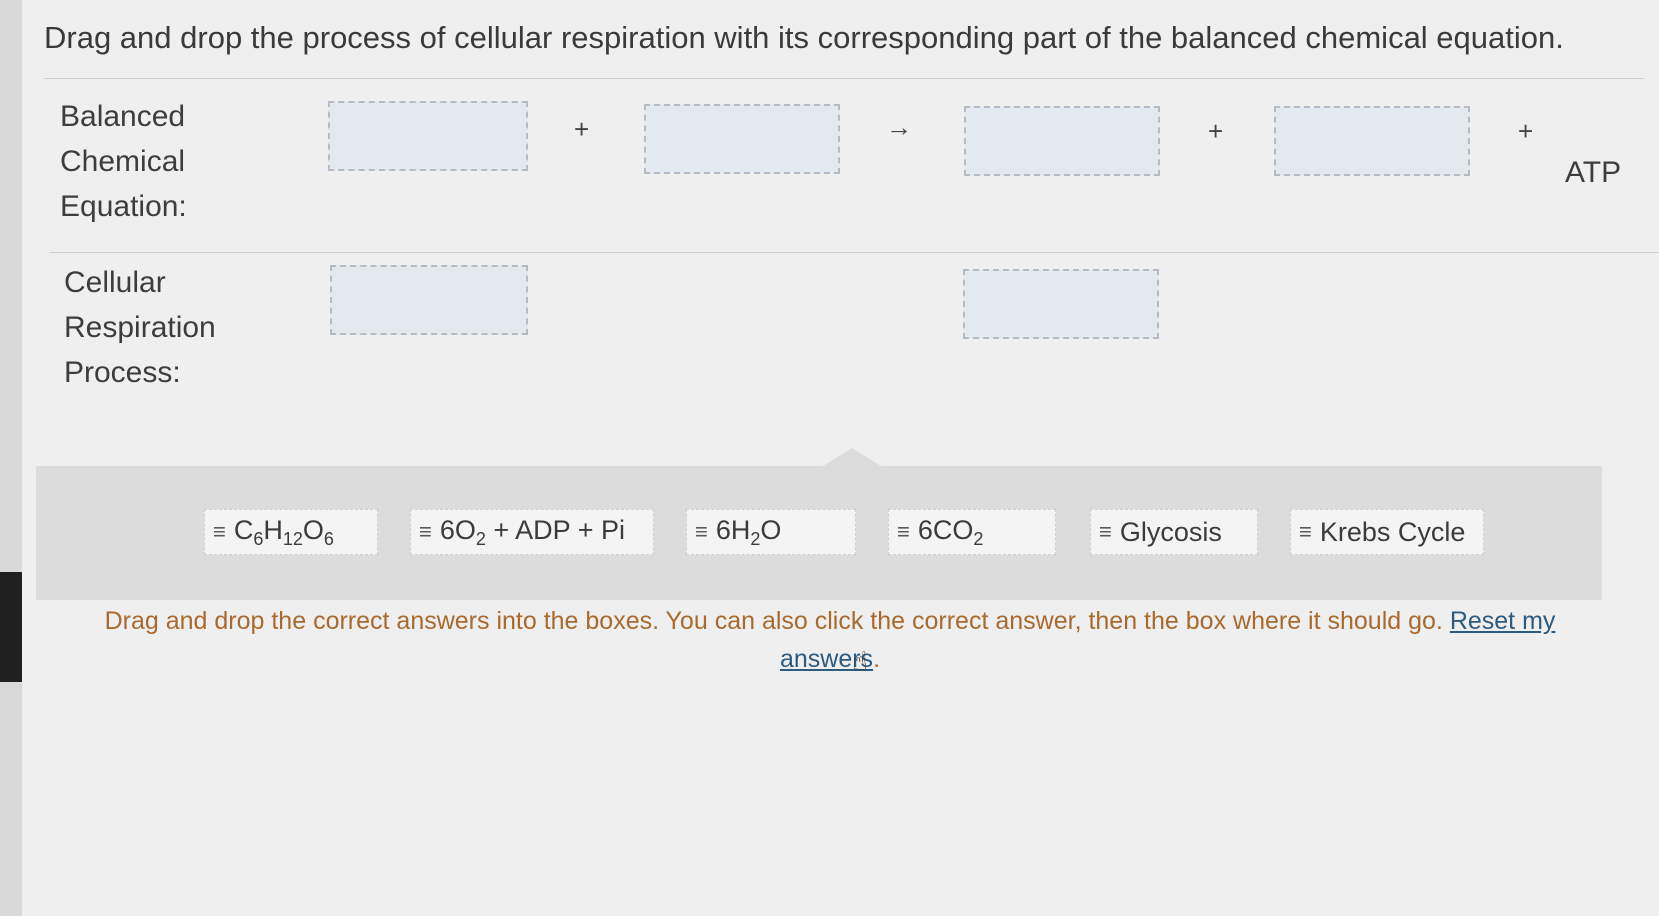 The image size is (1659, 916). I want to click on tile-label: 6O2 + ADP + Pi, so click(532, 532).